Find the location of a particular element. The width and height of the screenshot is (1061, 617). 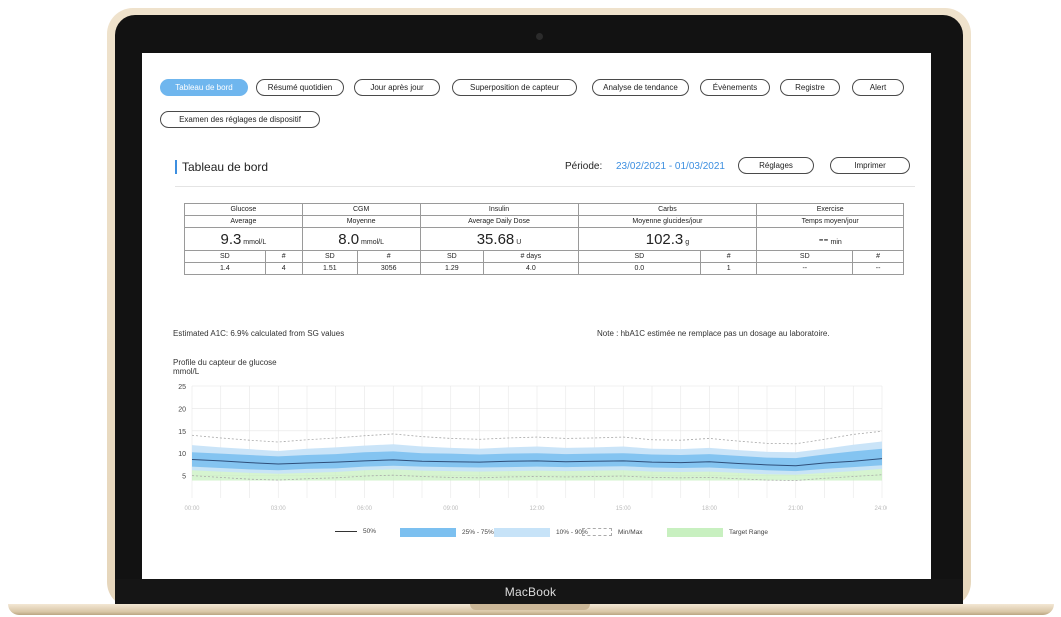

y-tick-label: 10 is located at coordinates (182, 454).